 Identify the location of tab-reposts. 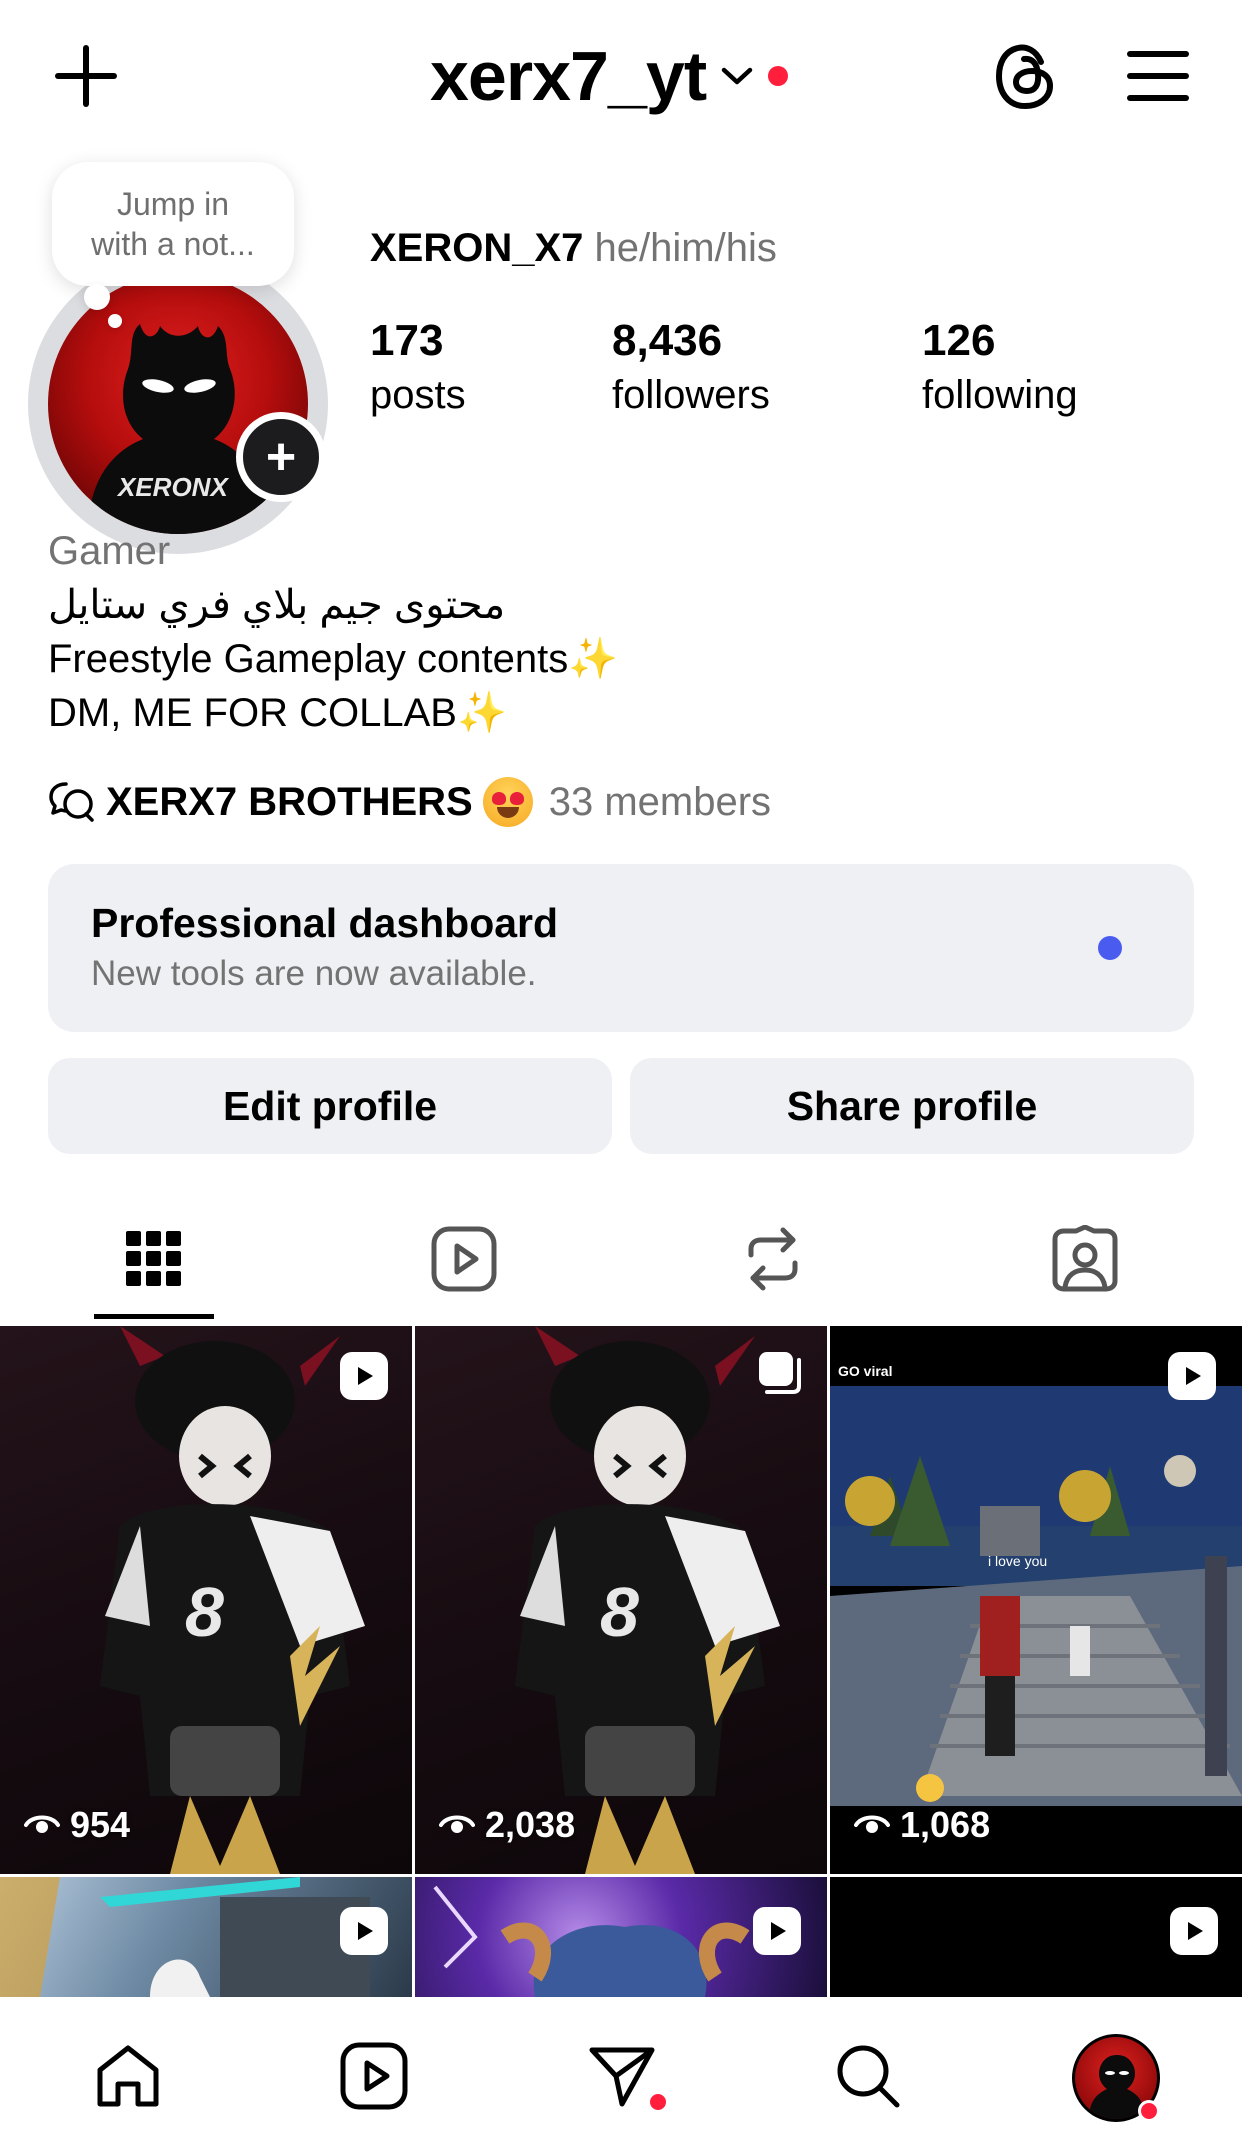
(773, 1259).